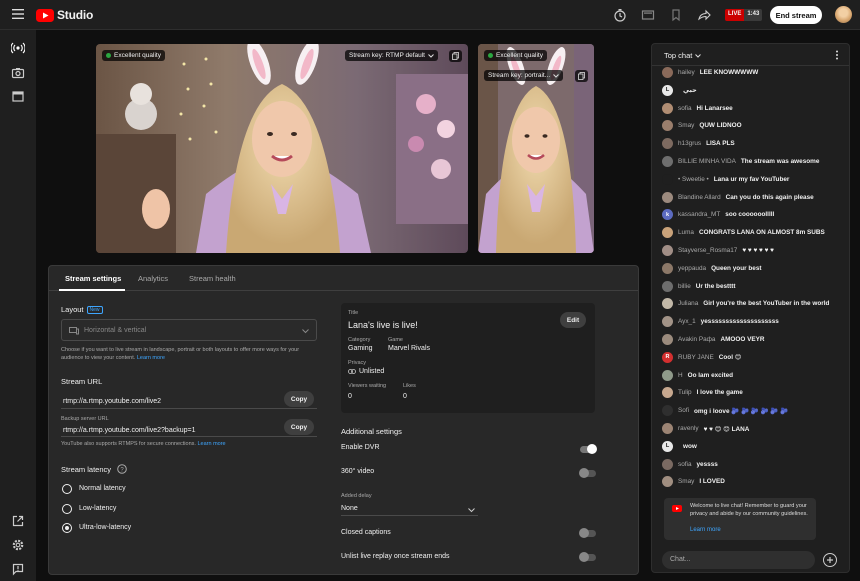 The height and width of the screenshot is (581, 860). Describe the element at coordinates (92, 290) in the screenshot. I see `active-tab-underline` at that location.